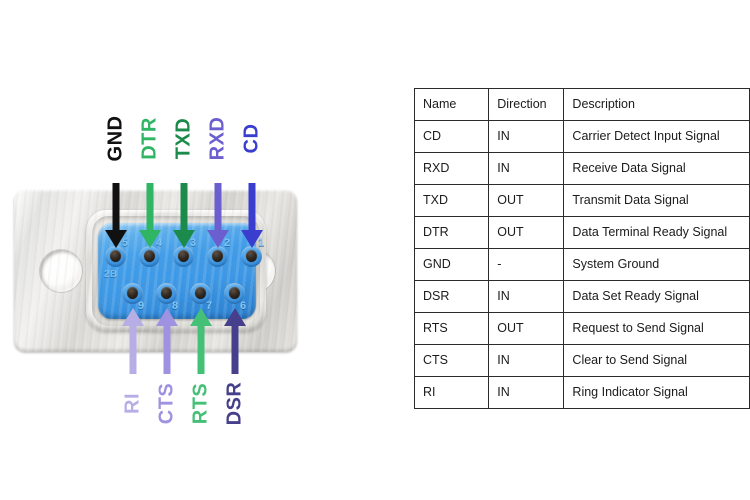 Image resolution: width=750 pixels, height=500 pixels. What do you see at coordinates (115, 206) in the screenshot?
I see `arrow-shaft-gnd` at bounding box center [115, 206].